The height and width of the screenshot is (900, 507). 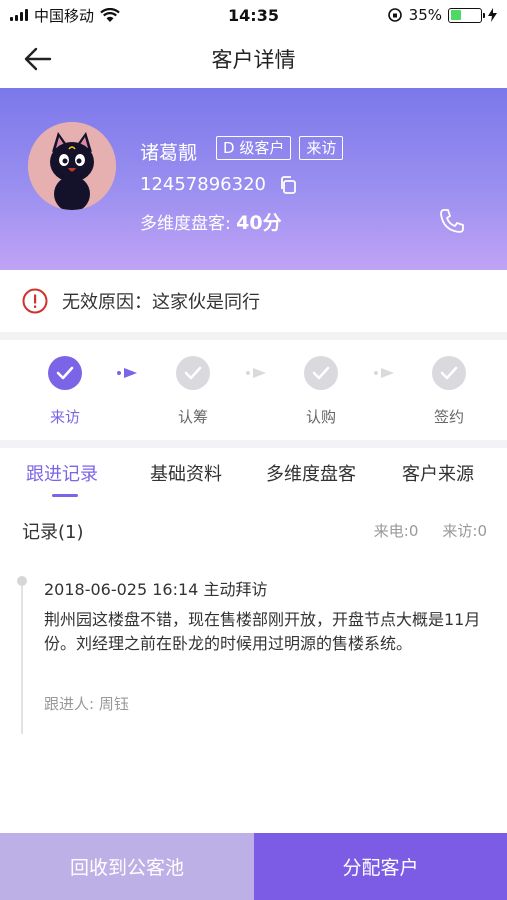 I want to click on visit-count: 来访:0, so click(x=464, y=531).